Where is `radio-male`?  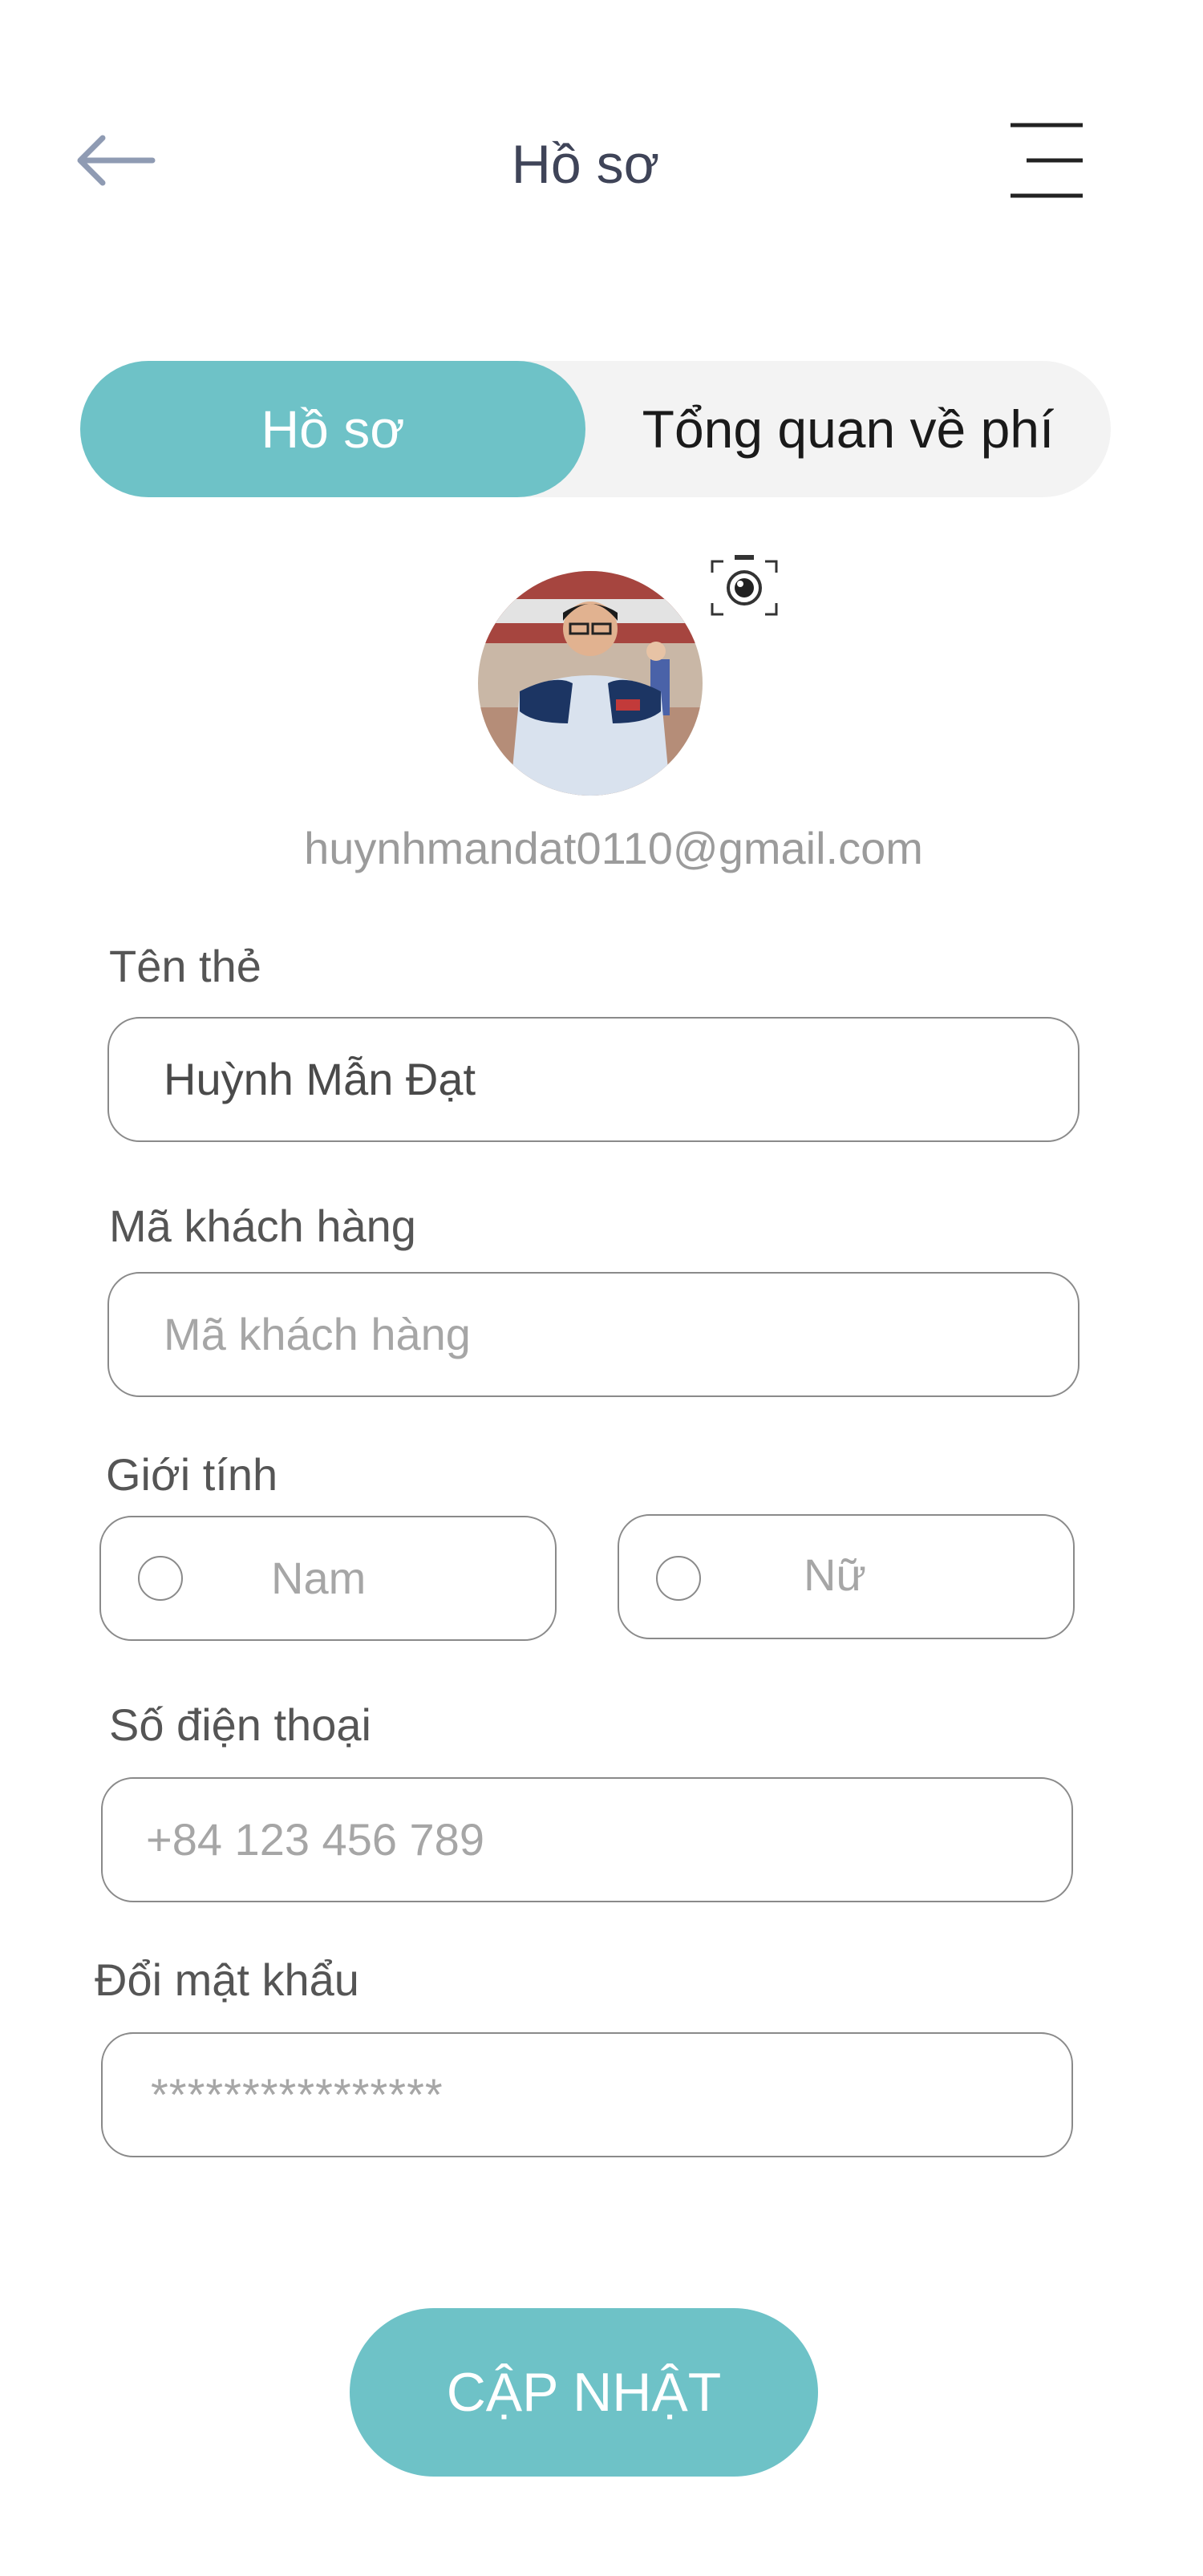 radio-male is located at coordinates (160, 1578).